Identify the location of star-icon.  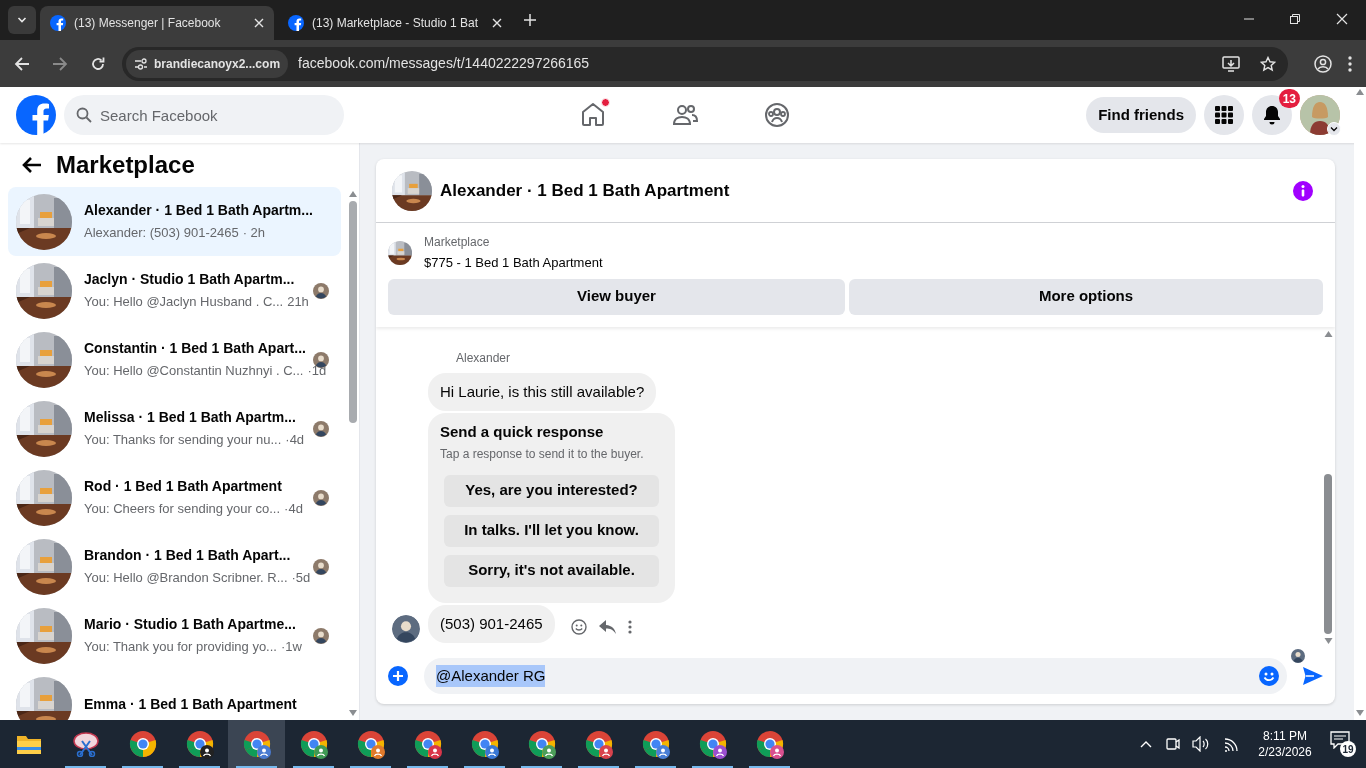
(1268, 63).